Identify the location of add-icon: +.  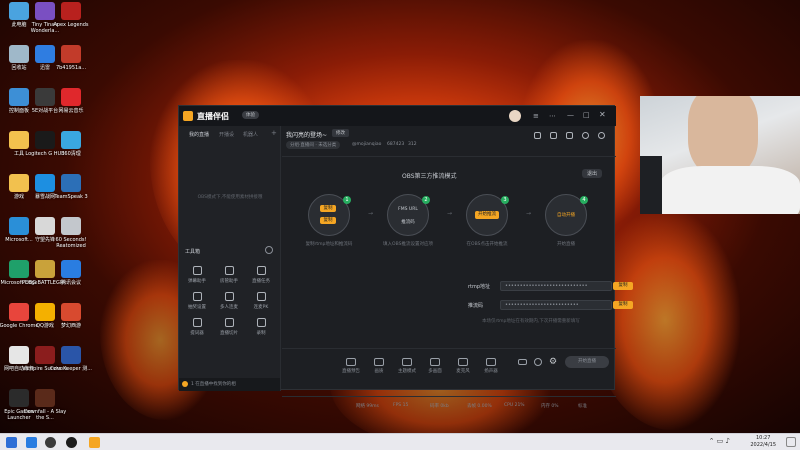
(274, 133).